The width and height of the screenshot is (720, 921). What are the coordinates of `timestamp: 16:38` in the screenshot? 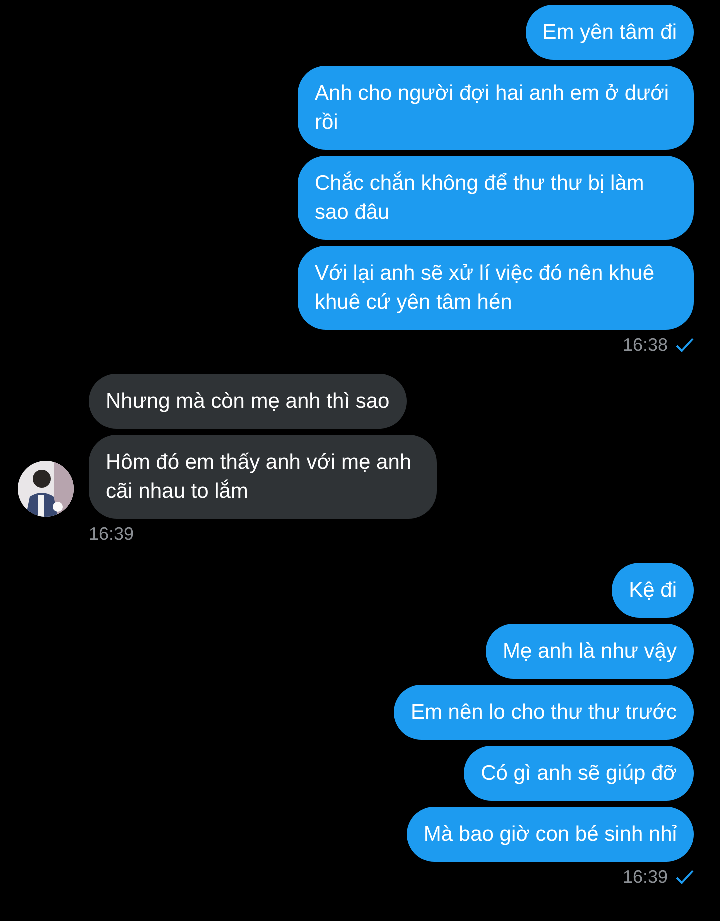 It's located at (645, 345).